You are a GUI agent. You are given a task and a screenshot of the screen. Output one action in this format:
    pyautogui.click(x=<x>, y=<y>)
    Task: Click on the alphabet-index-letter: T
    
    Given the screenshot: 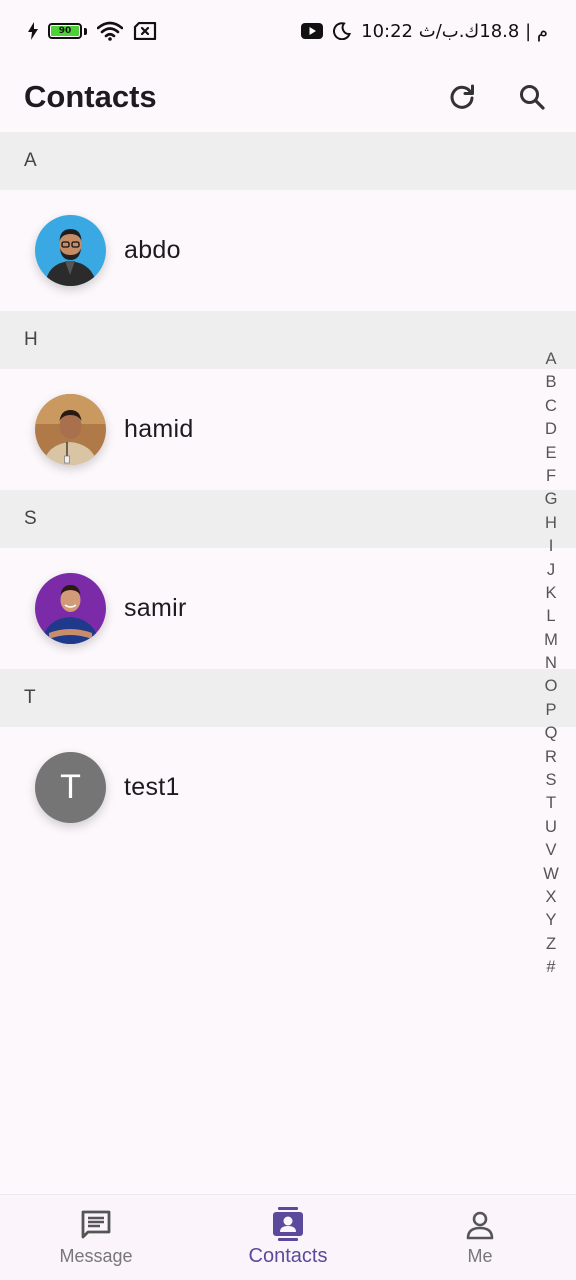 What is the action you would take?
    pyautogui.click(x=551, y=803)
    